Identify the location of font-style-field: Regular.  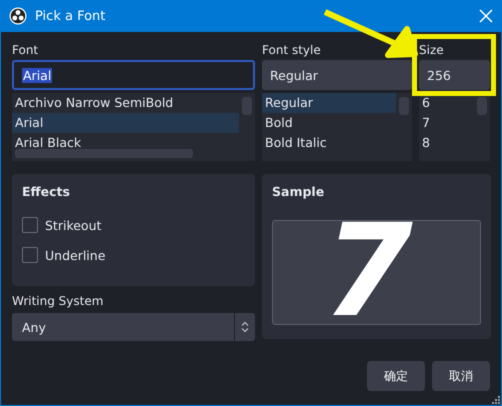
(337, 75).